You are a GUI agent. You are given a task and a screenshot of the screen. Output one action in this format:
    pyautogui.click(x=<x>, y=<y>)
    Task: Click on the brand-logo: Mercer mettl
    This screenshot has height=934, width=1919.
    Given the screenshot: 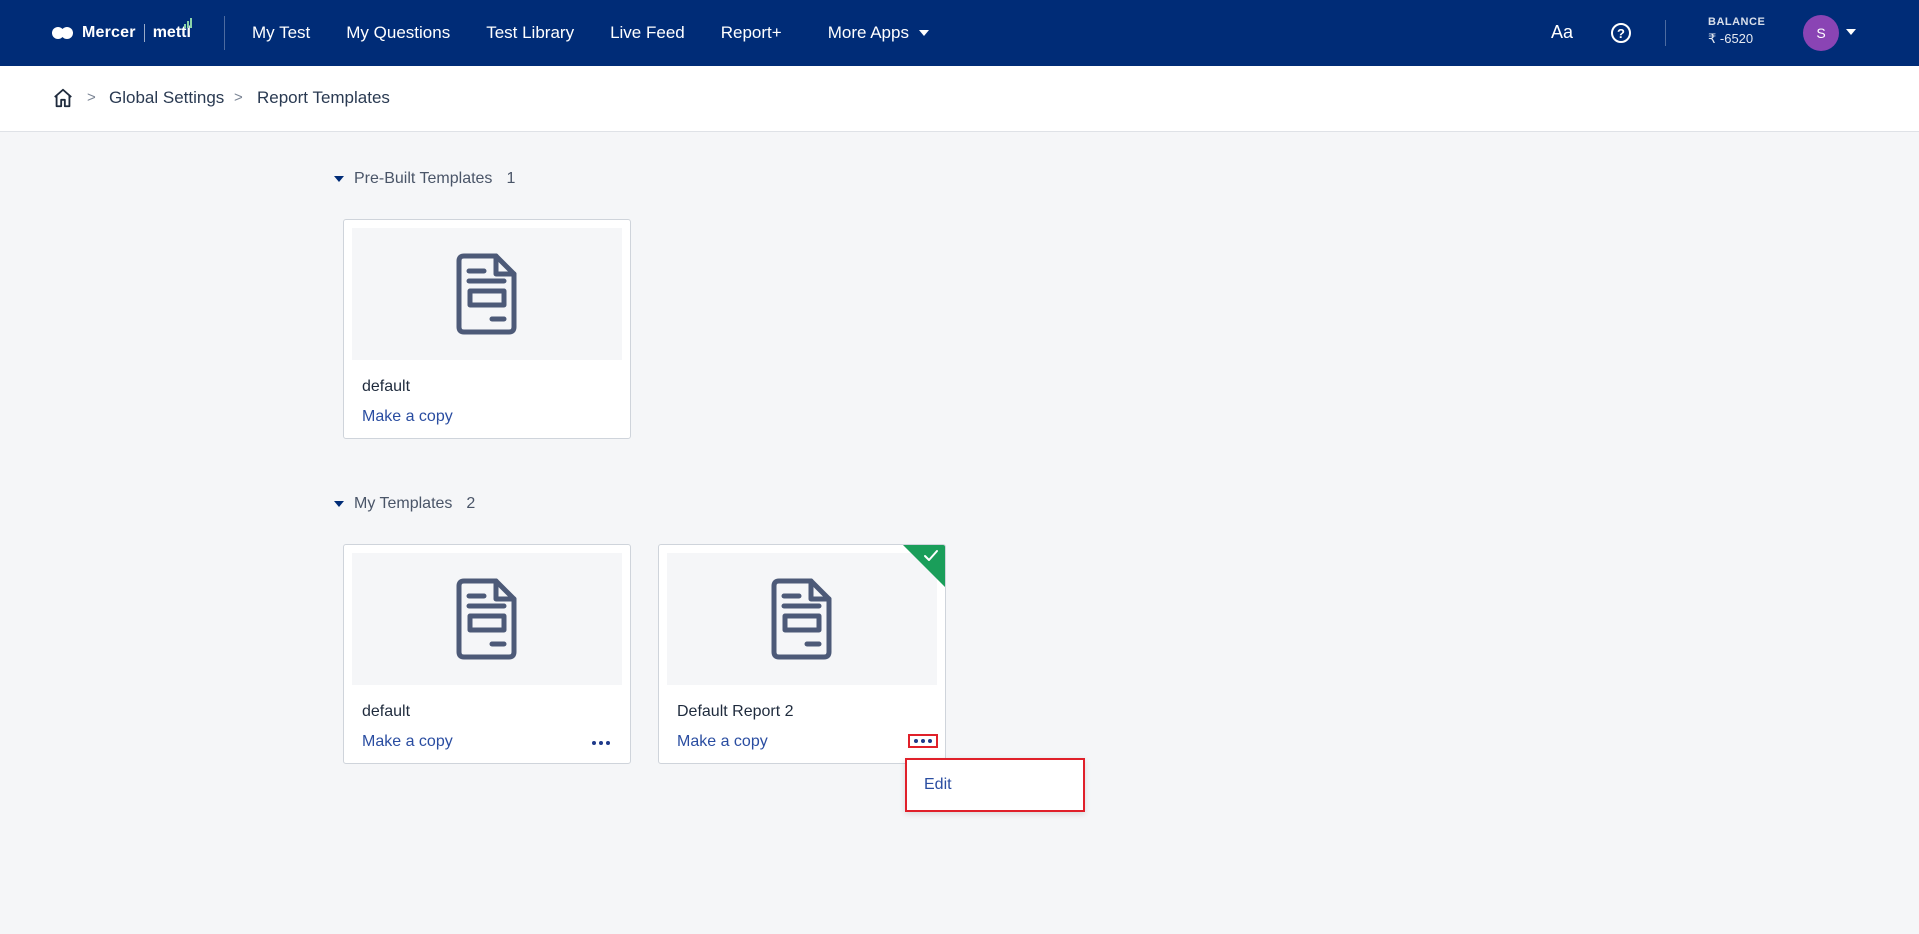 What is the action you would take?
    pyautogui.click(x=122, y=32)
    